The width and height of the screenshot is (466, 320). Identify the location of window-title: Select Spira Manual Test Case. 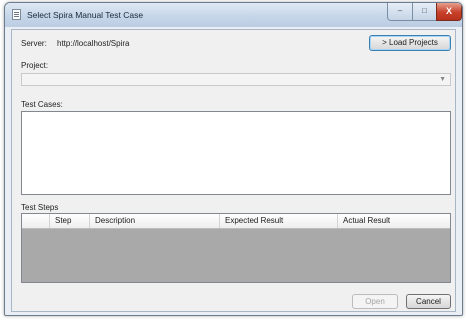
(85, 15).